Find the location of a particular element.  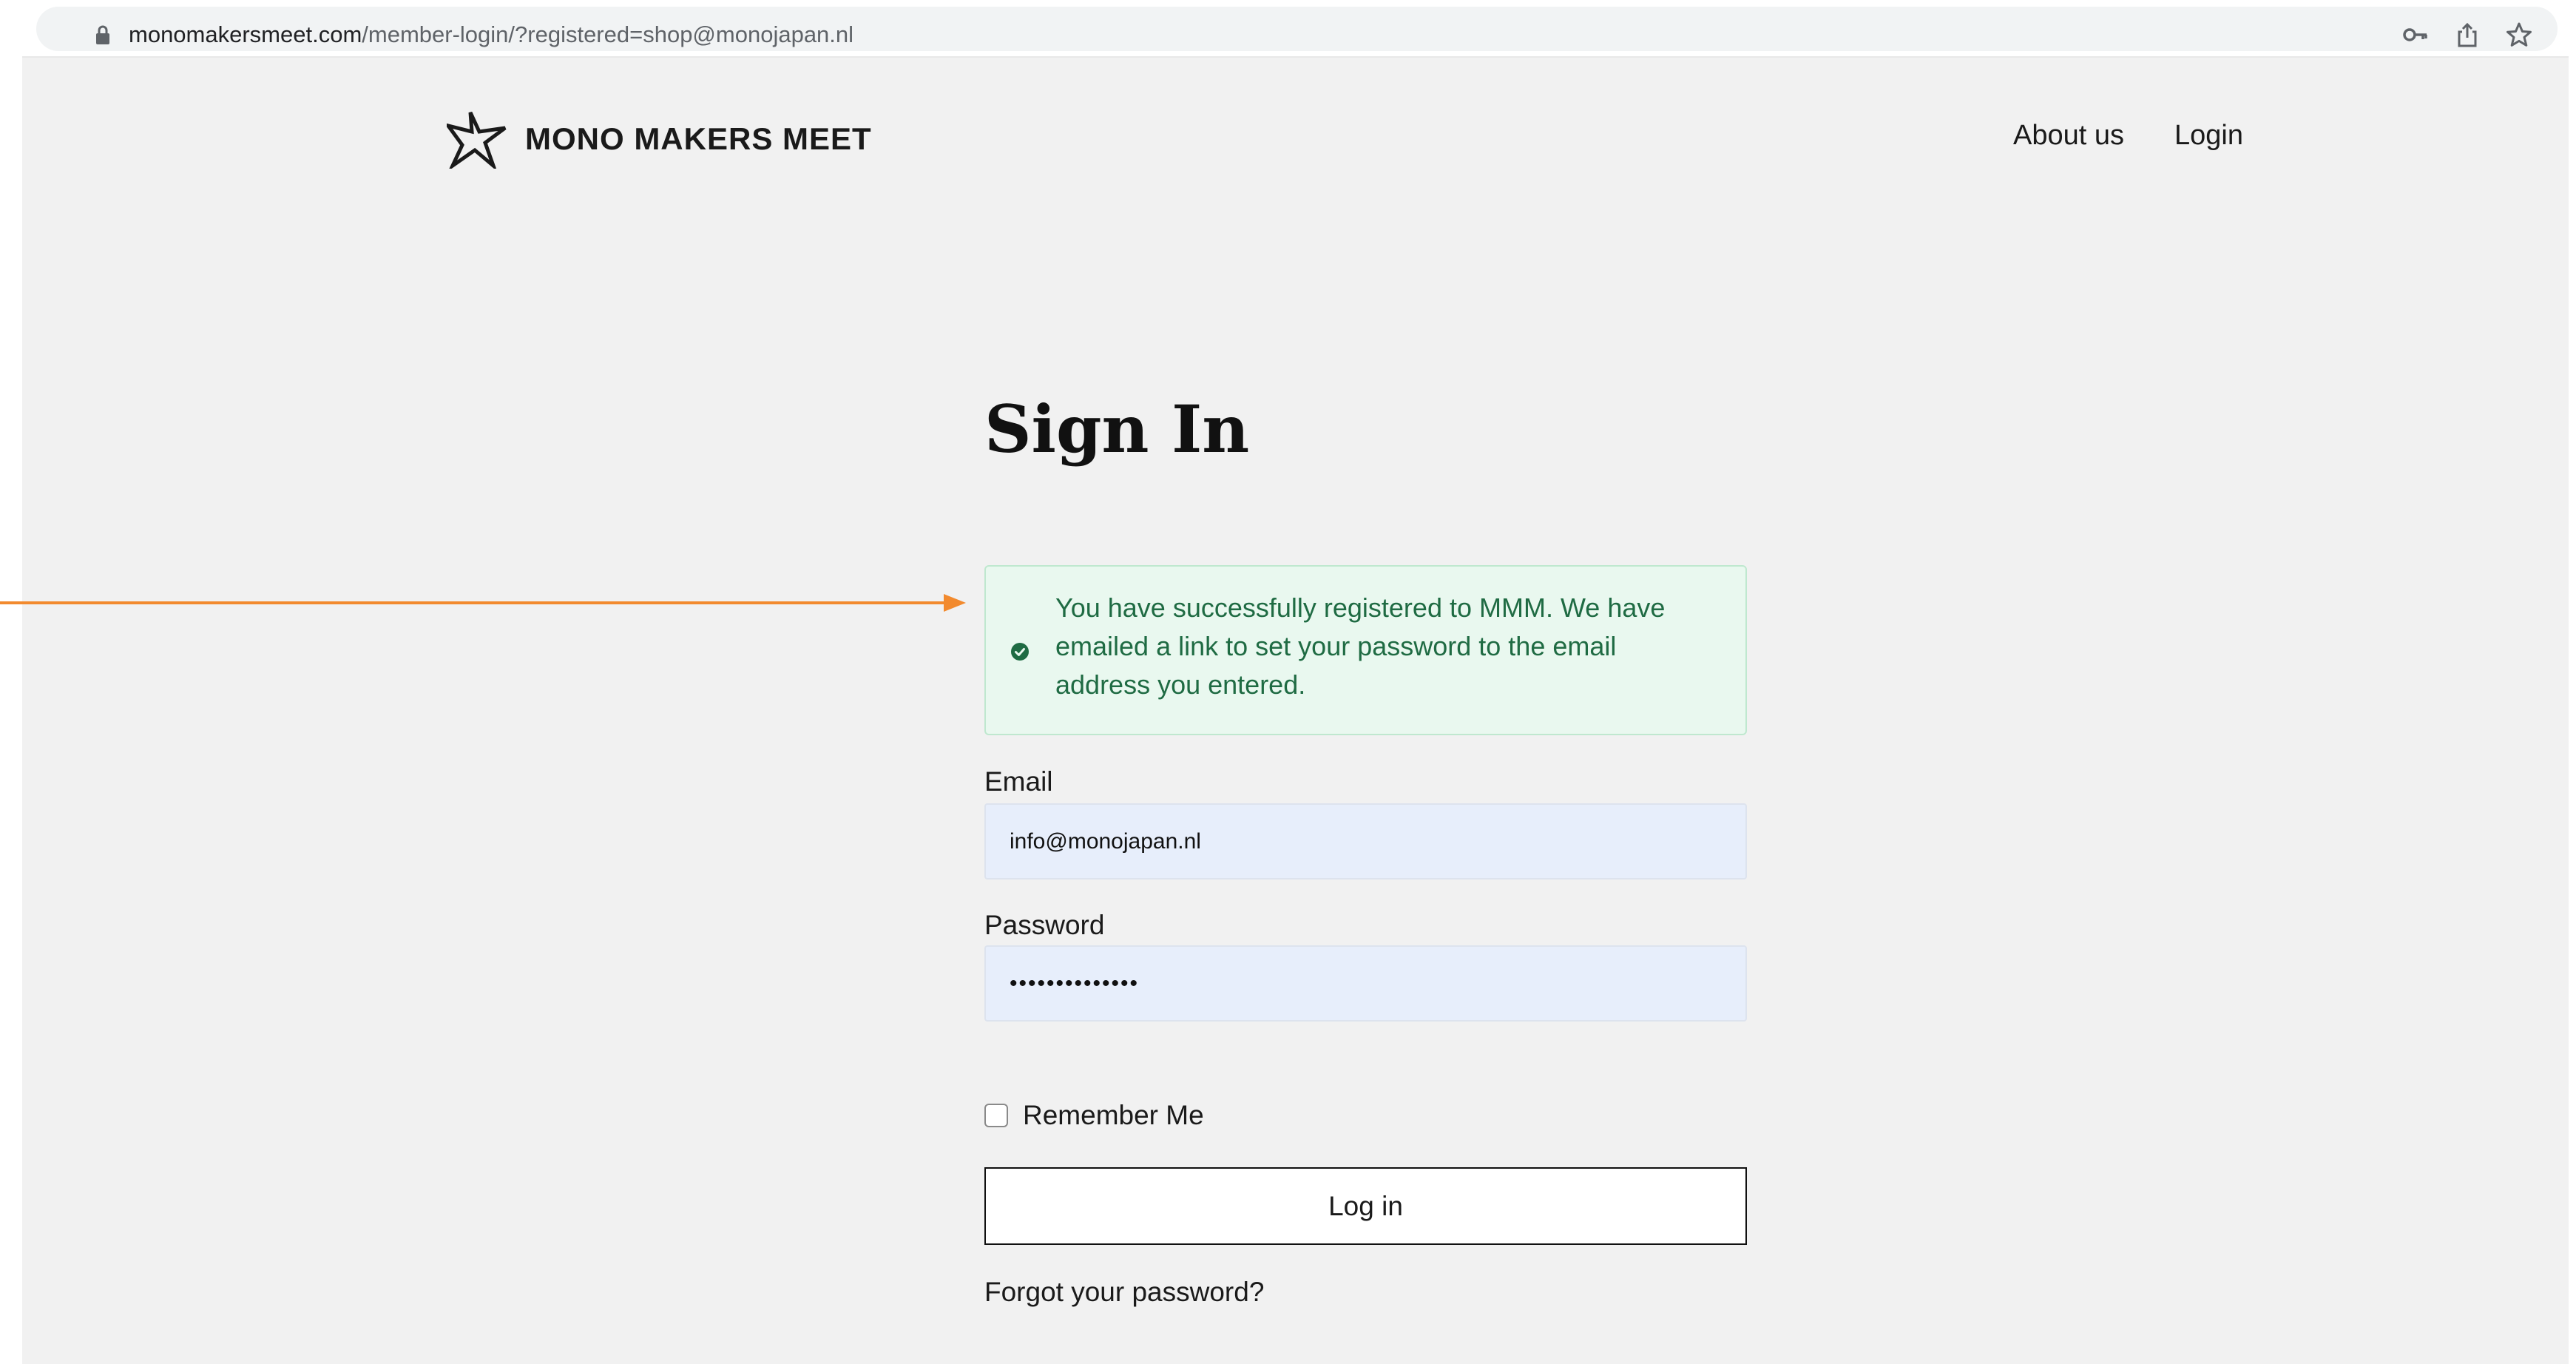

log-in-button: Log in is located at coordinates (1365, 1206).